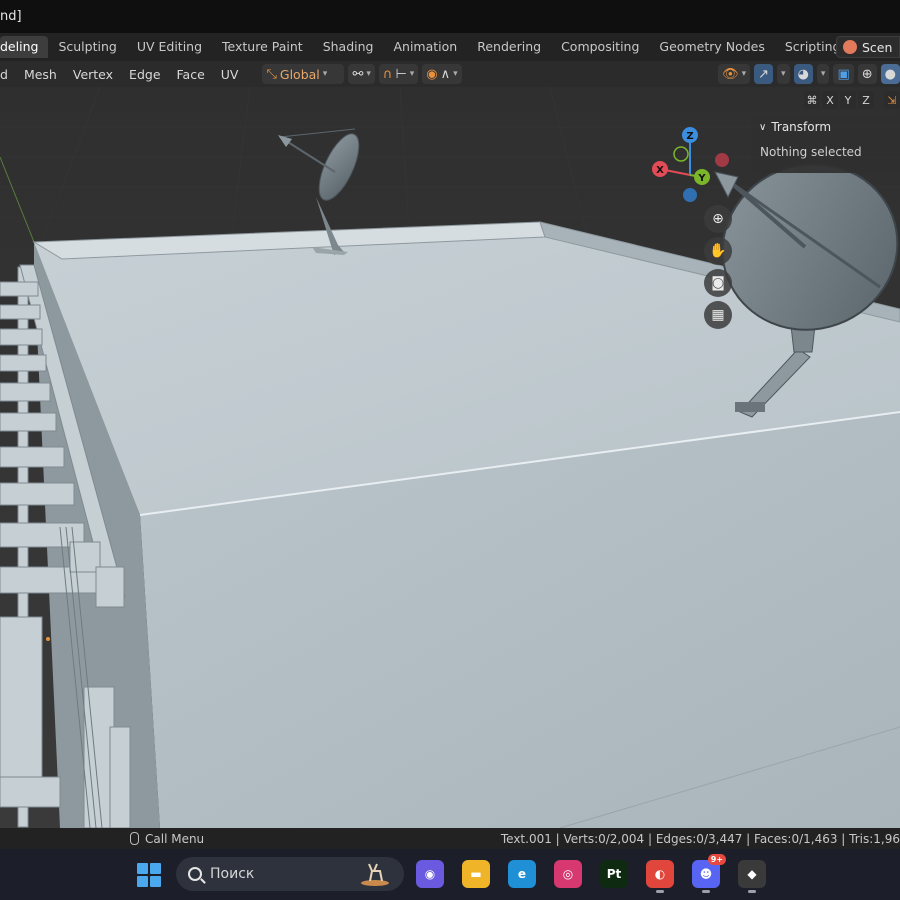  I want to click on xray-icon: ▣, so click(843, 74).